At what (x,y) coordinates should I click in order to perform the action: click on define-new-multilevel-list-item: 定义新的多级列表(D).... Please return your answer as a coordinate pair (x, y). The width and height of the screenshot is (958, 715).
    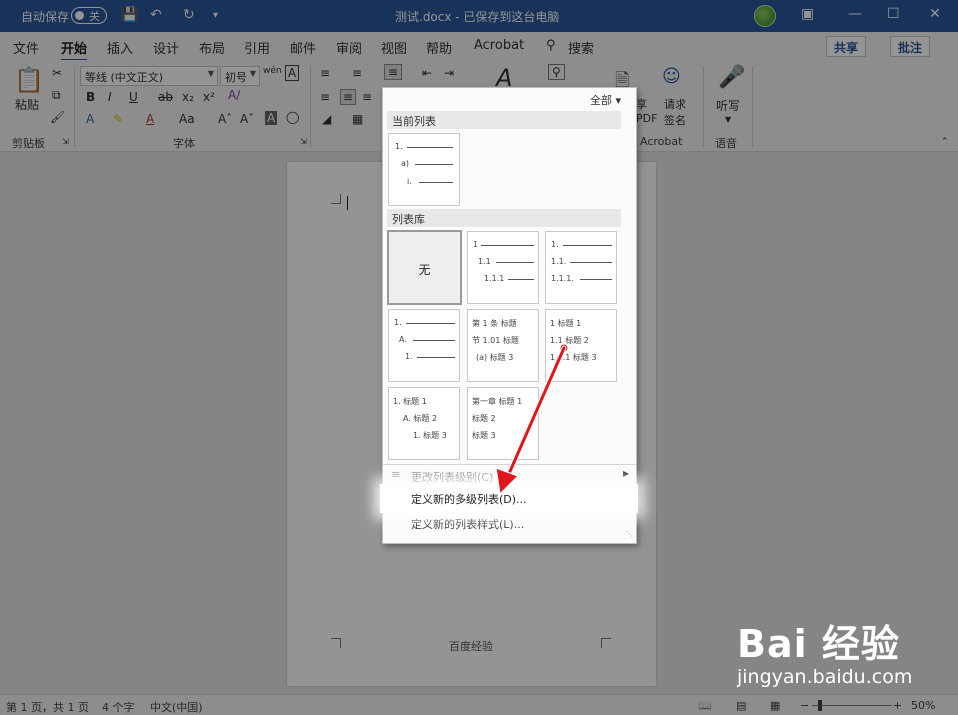
    Looking at the image, I should click on (509, 498).